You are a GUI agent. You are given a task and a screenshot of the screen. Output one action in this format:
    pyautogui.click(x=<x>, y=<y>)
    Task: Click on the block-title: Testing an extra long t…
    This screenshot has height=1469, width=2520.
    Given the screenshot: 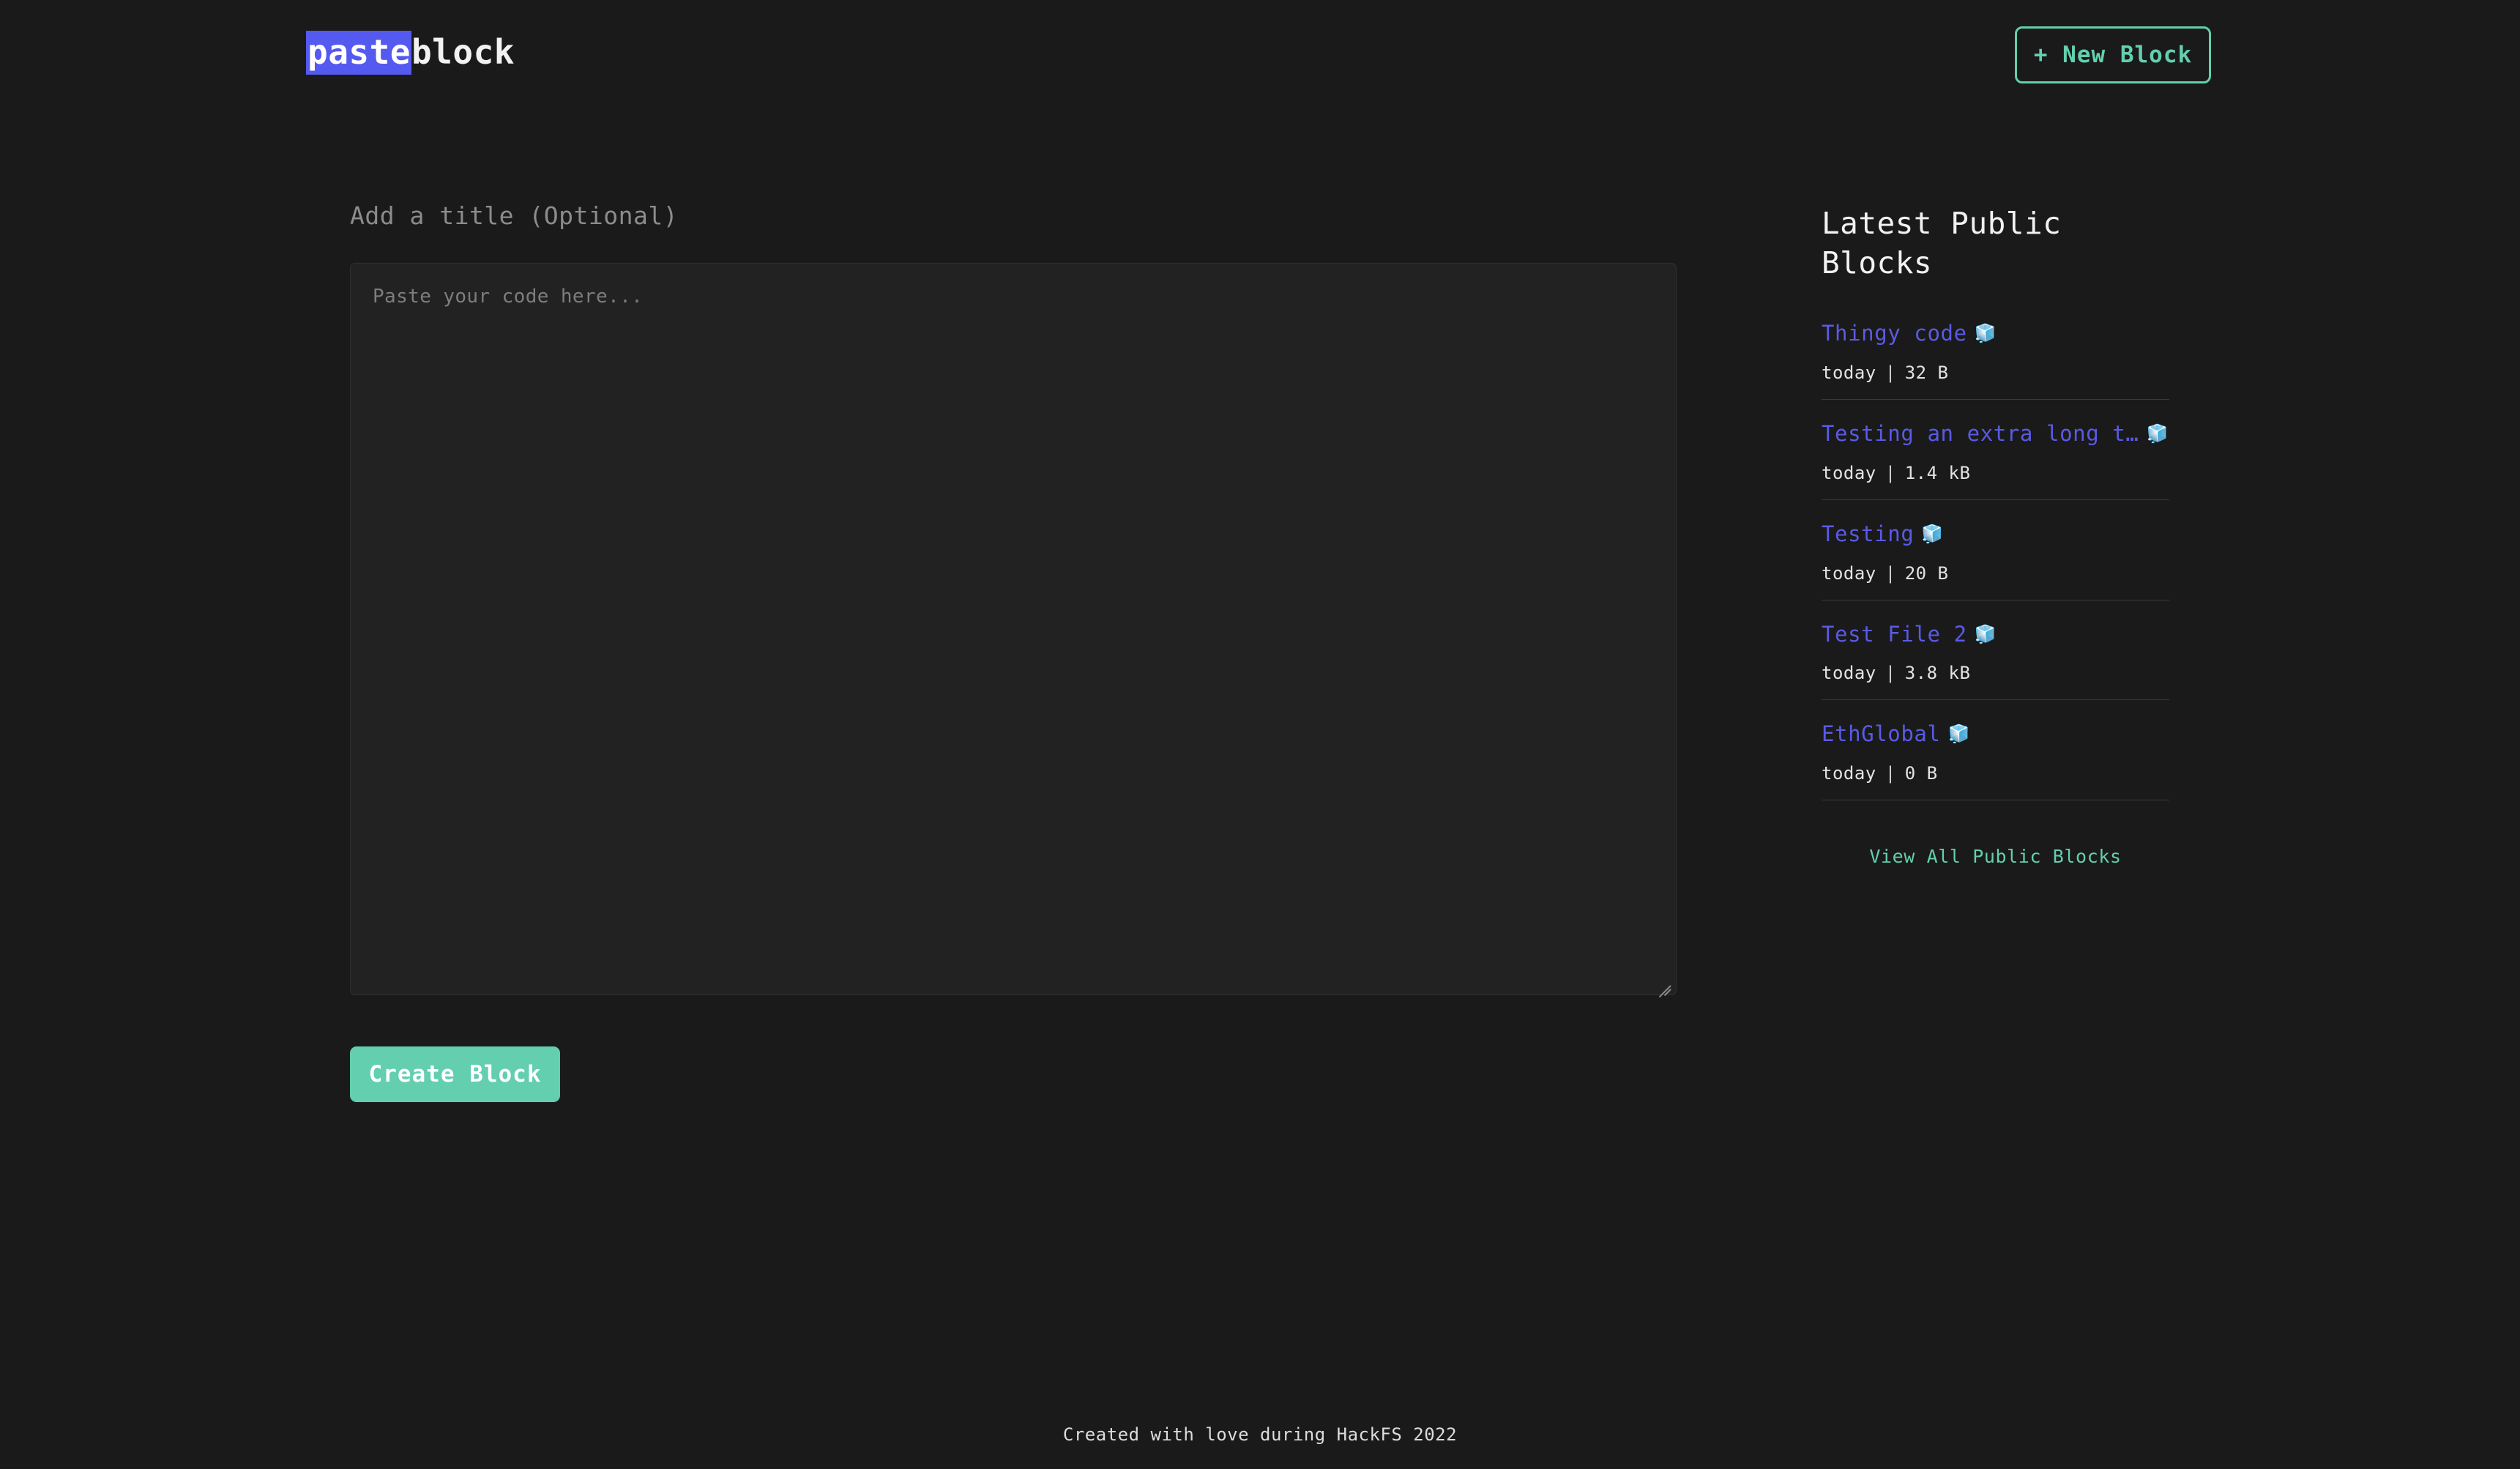 What is the action you would take?
    pyautogui.click(x=1981, y=434)
    